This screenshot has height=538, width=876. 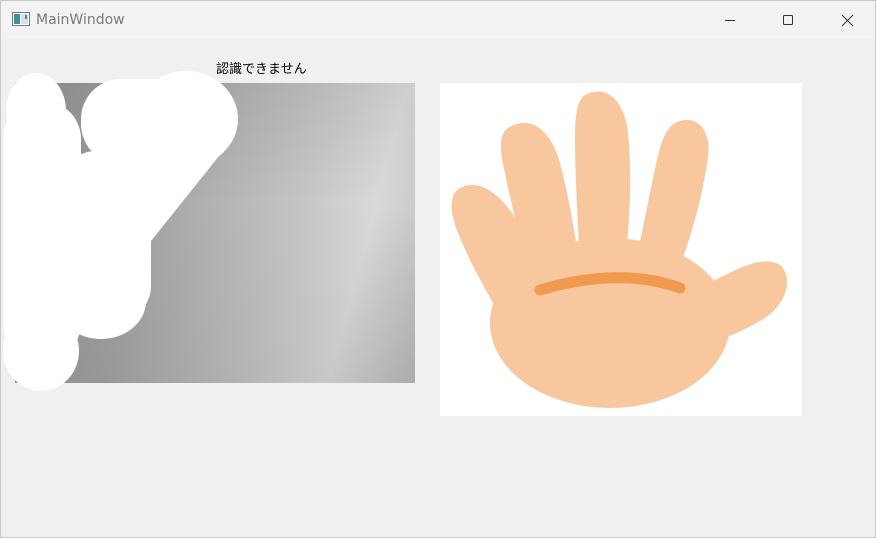 I want to click on close-button, so click(x=846, y=20).